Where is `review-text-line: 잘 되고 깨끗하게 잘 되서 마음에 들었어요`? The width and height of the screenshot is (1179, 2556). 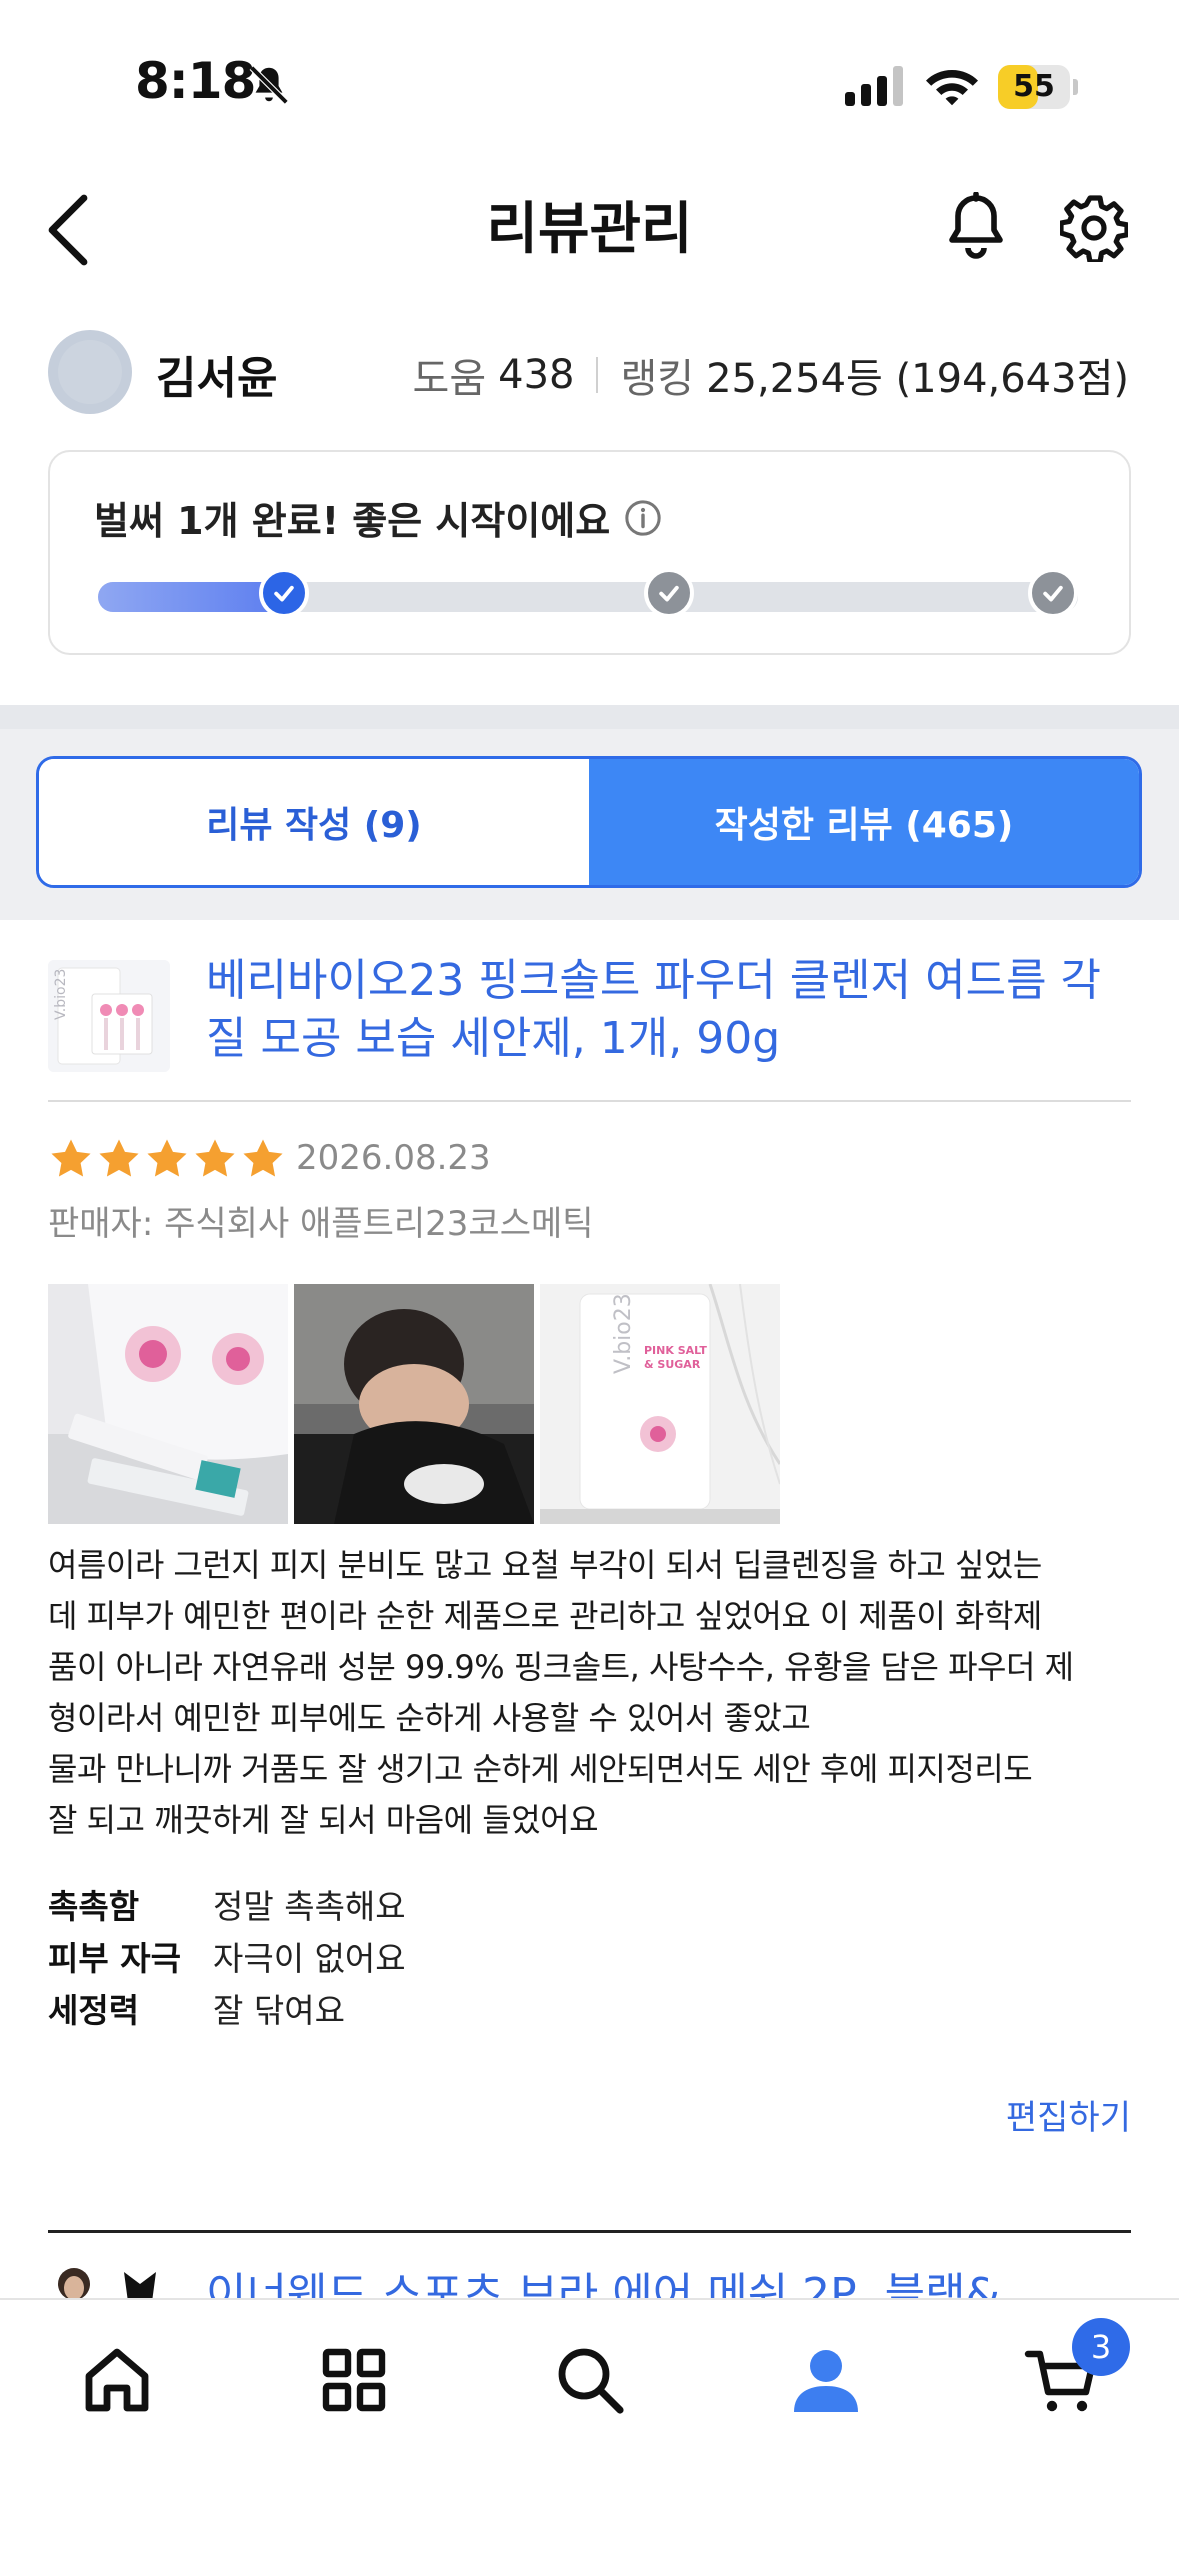 review-text-line: 잘 되고 깨끗하게 잘 되서 마음에 들었어요 is located at coordinates (323, 1820).